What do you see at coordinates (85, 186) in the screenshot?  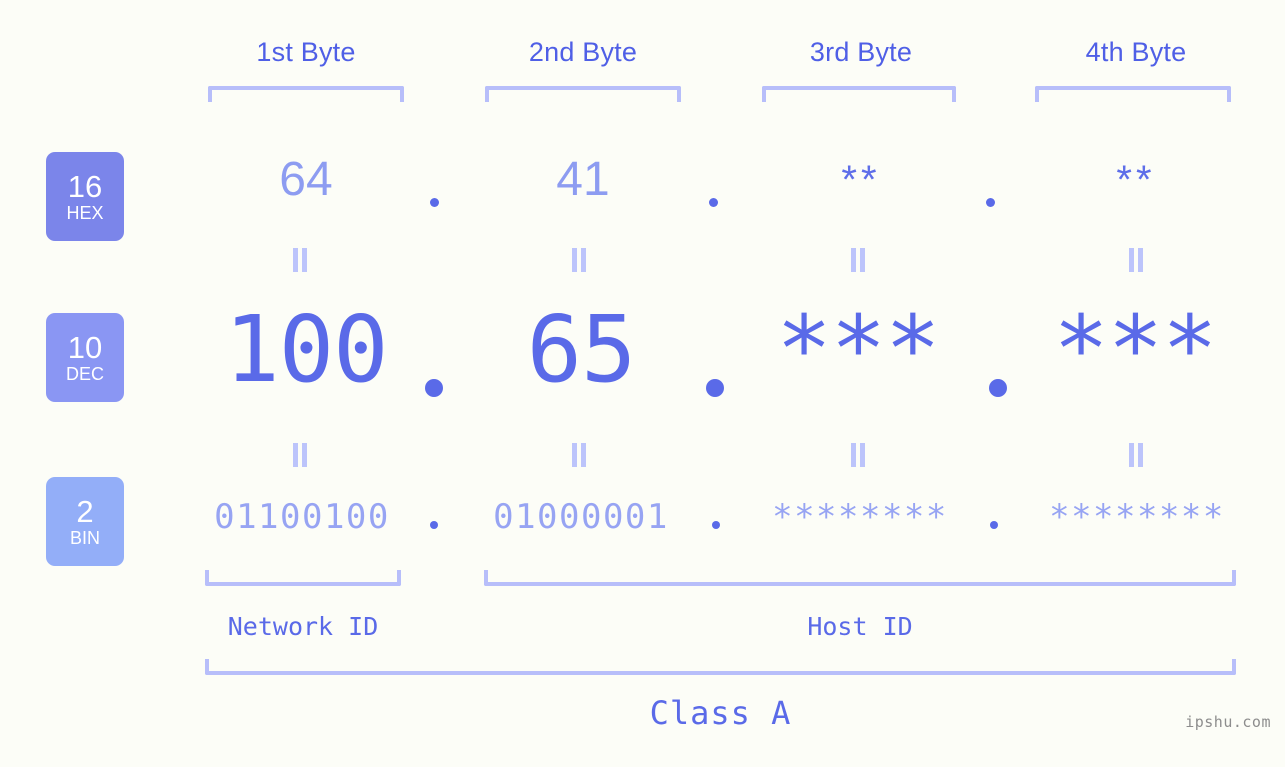 I see `radix-badge-hex-number: 16` at bounding box center [85, 186].